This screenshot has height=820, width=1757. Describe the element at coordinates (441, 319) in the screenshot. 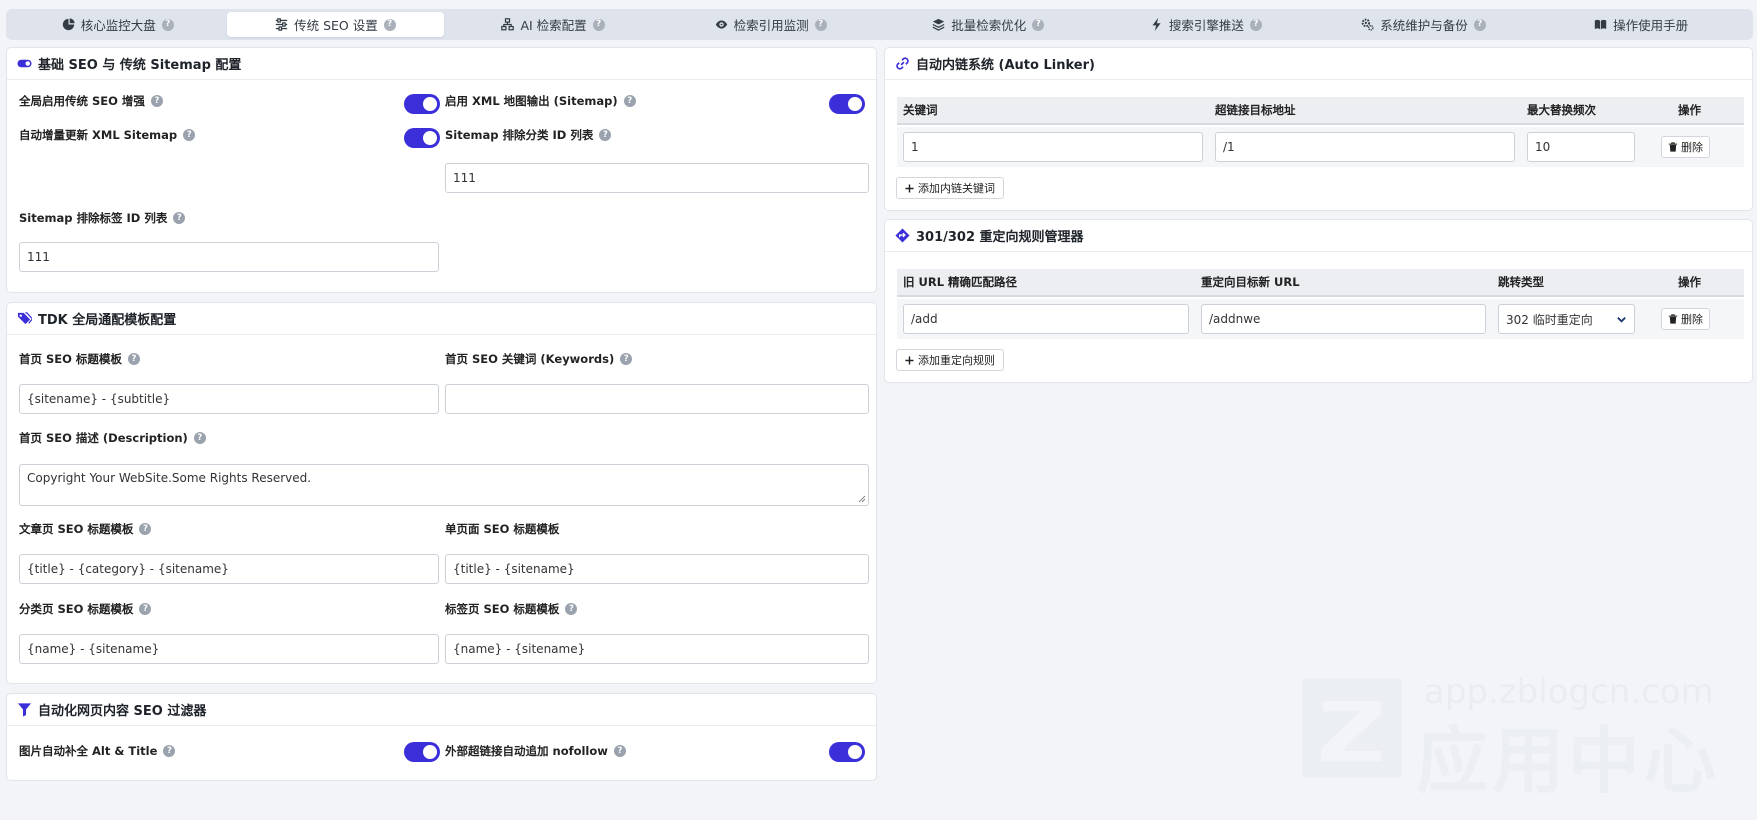

I see `panel-header: TDK 全局通配模板配置` at that location.